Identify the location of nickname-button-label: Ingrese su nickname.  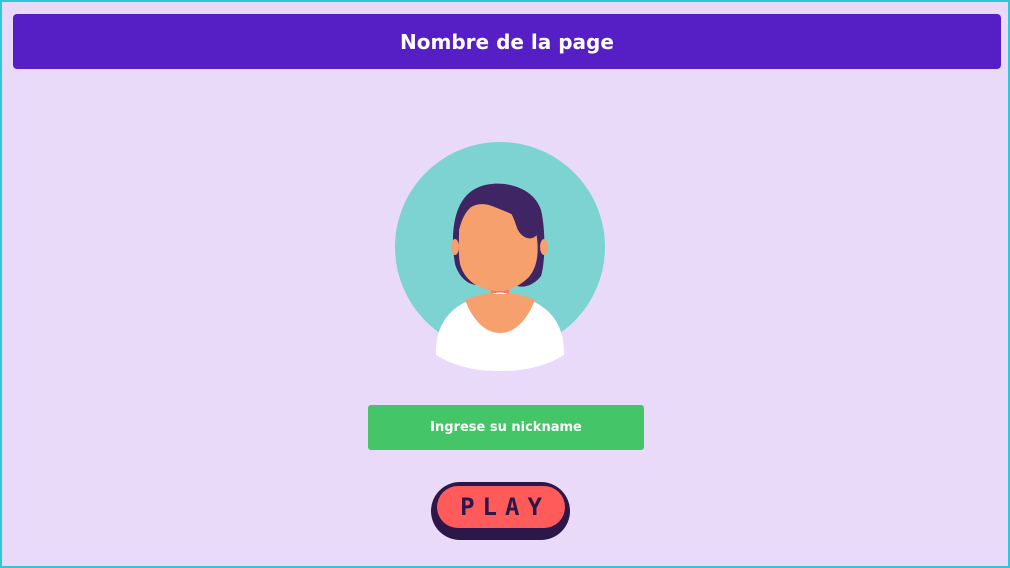
(506, 427).